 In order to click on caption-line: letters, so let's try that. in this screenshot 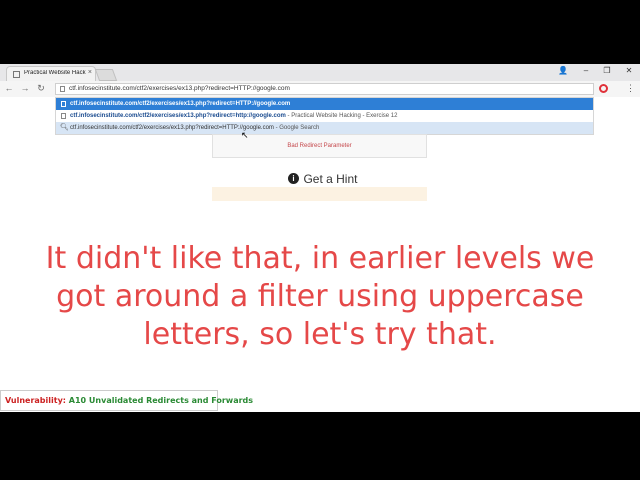, I will do `click(320, 334)`.